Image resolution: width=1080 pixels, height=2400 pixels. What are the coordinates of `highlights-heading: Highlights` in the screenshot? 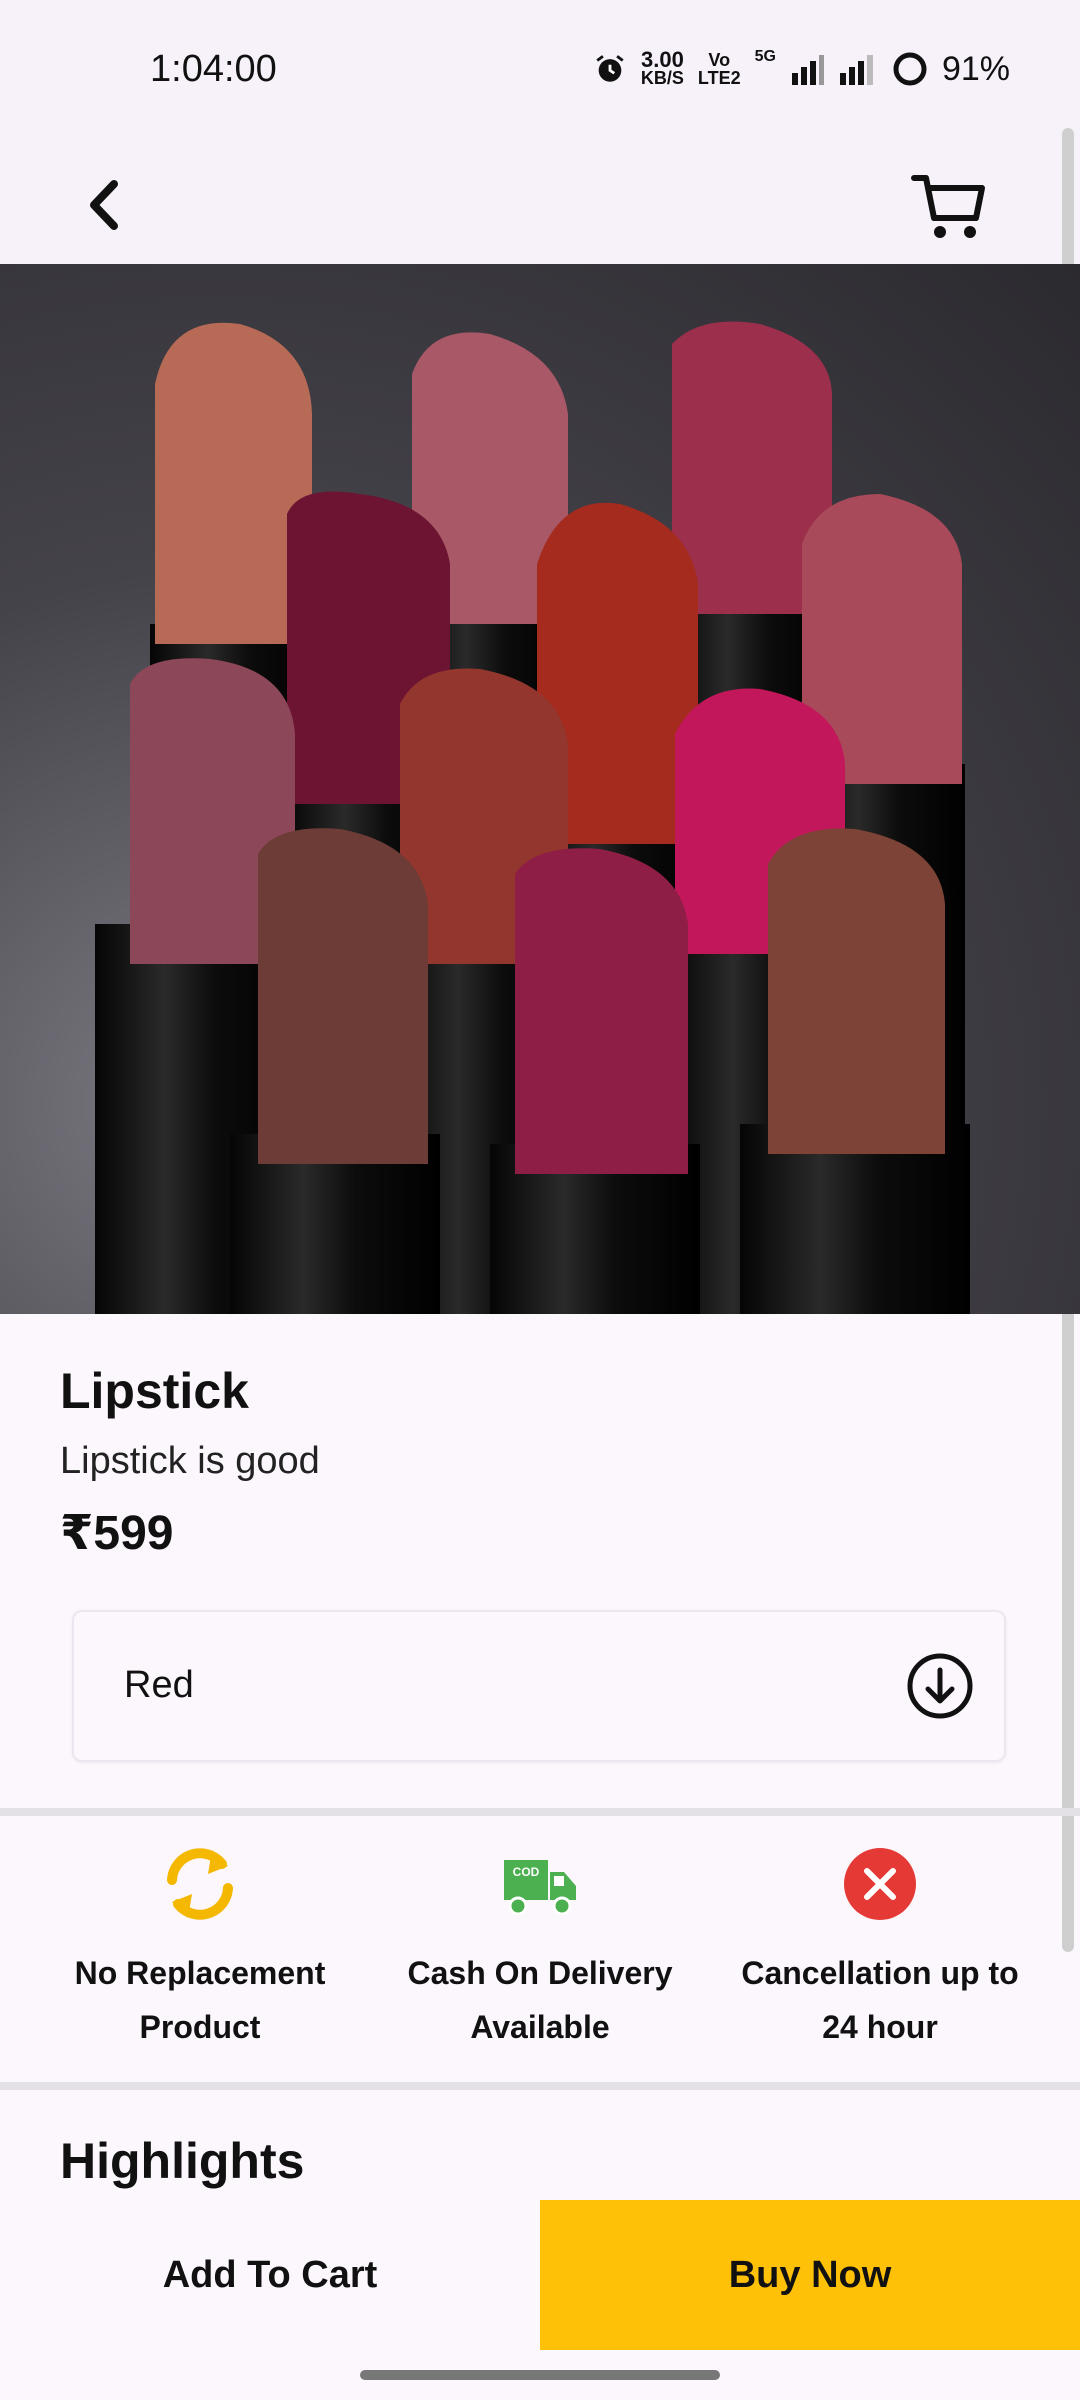 It's located at (182, 2161).